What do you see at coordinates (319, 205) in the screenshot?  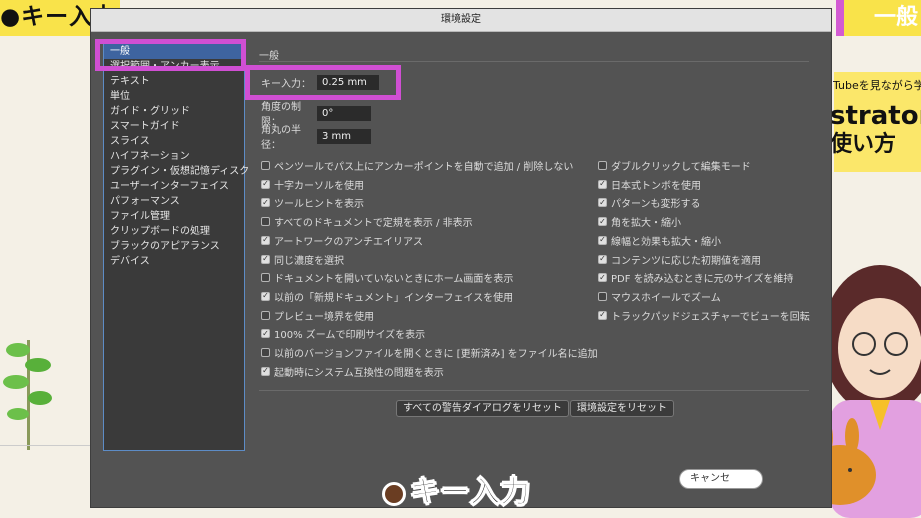 I see `option-label: ツールヒントを表示` at bounding box center [319, 205].